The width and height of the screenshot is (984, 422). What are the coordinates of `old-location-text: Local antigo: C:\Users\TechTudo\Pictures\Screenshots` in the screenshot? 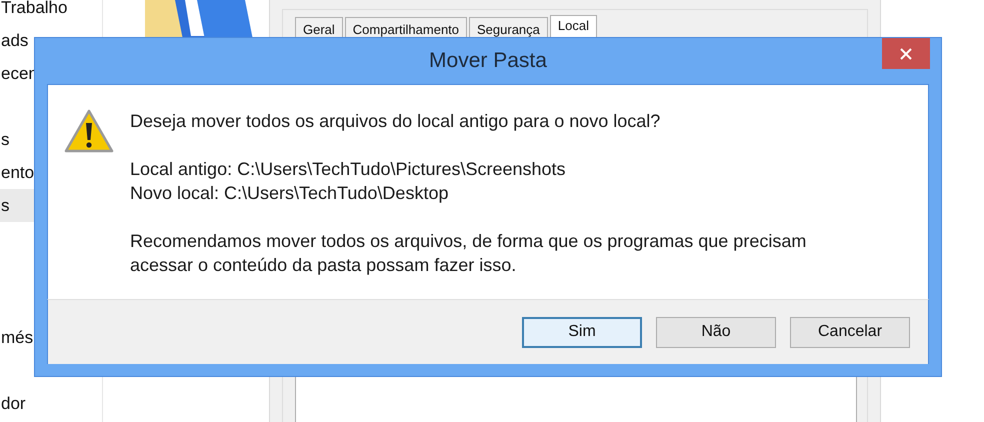 It's located at (348, 169).